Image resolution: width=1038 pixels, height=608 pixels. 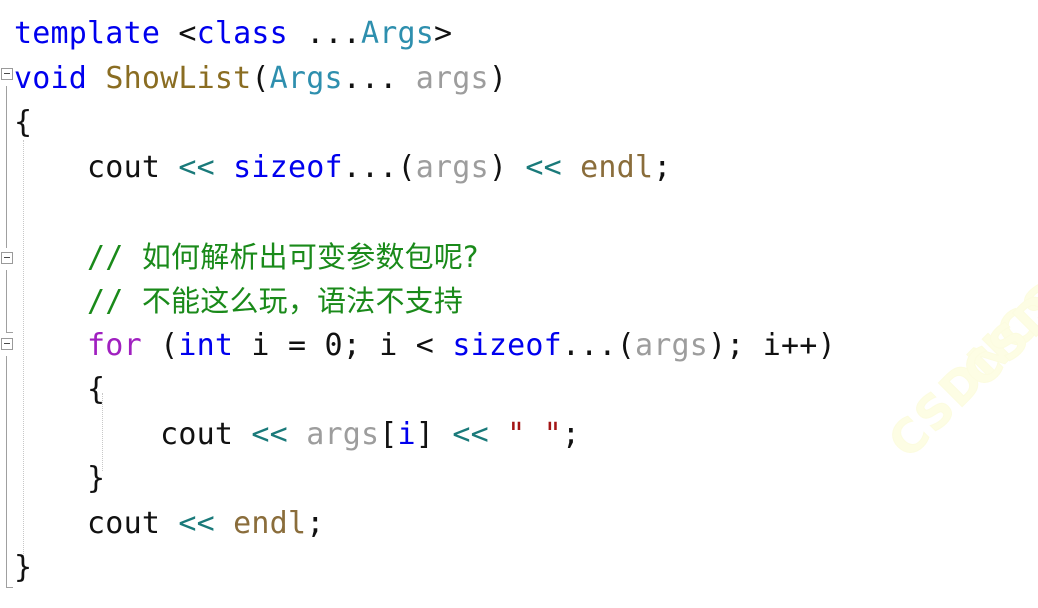 I want to click on code-line: template <class ...Args>, so click(x=425, y=34).